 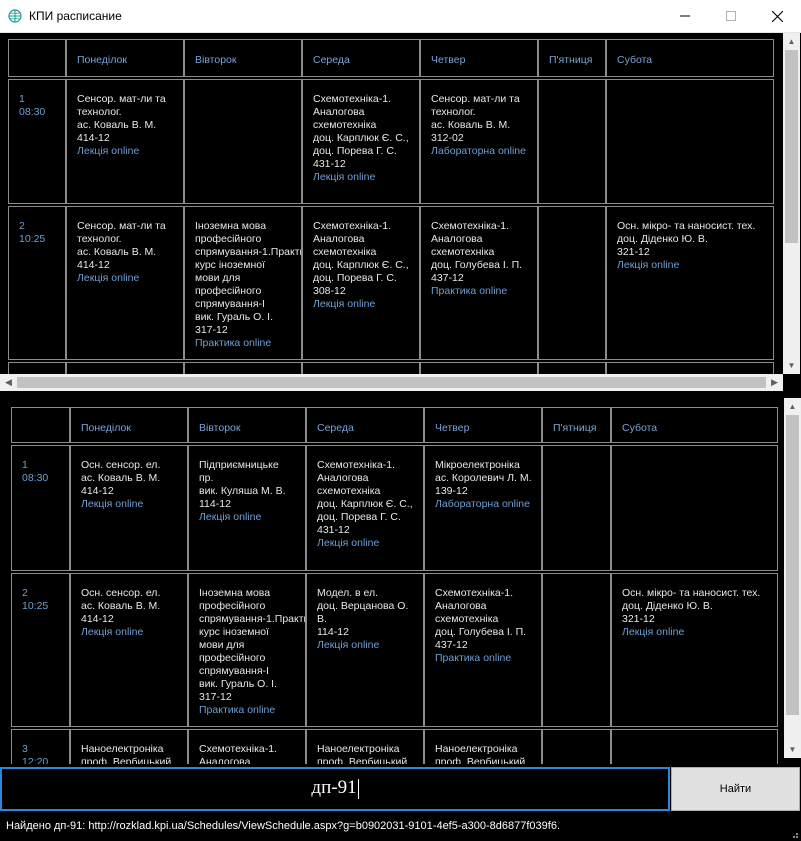 I want to click on top-vertical-scrollbar: ▲ ▼, so click(x=791, y=203).